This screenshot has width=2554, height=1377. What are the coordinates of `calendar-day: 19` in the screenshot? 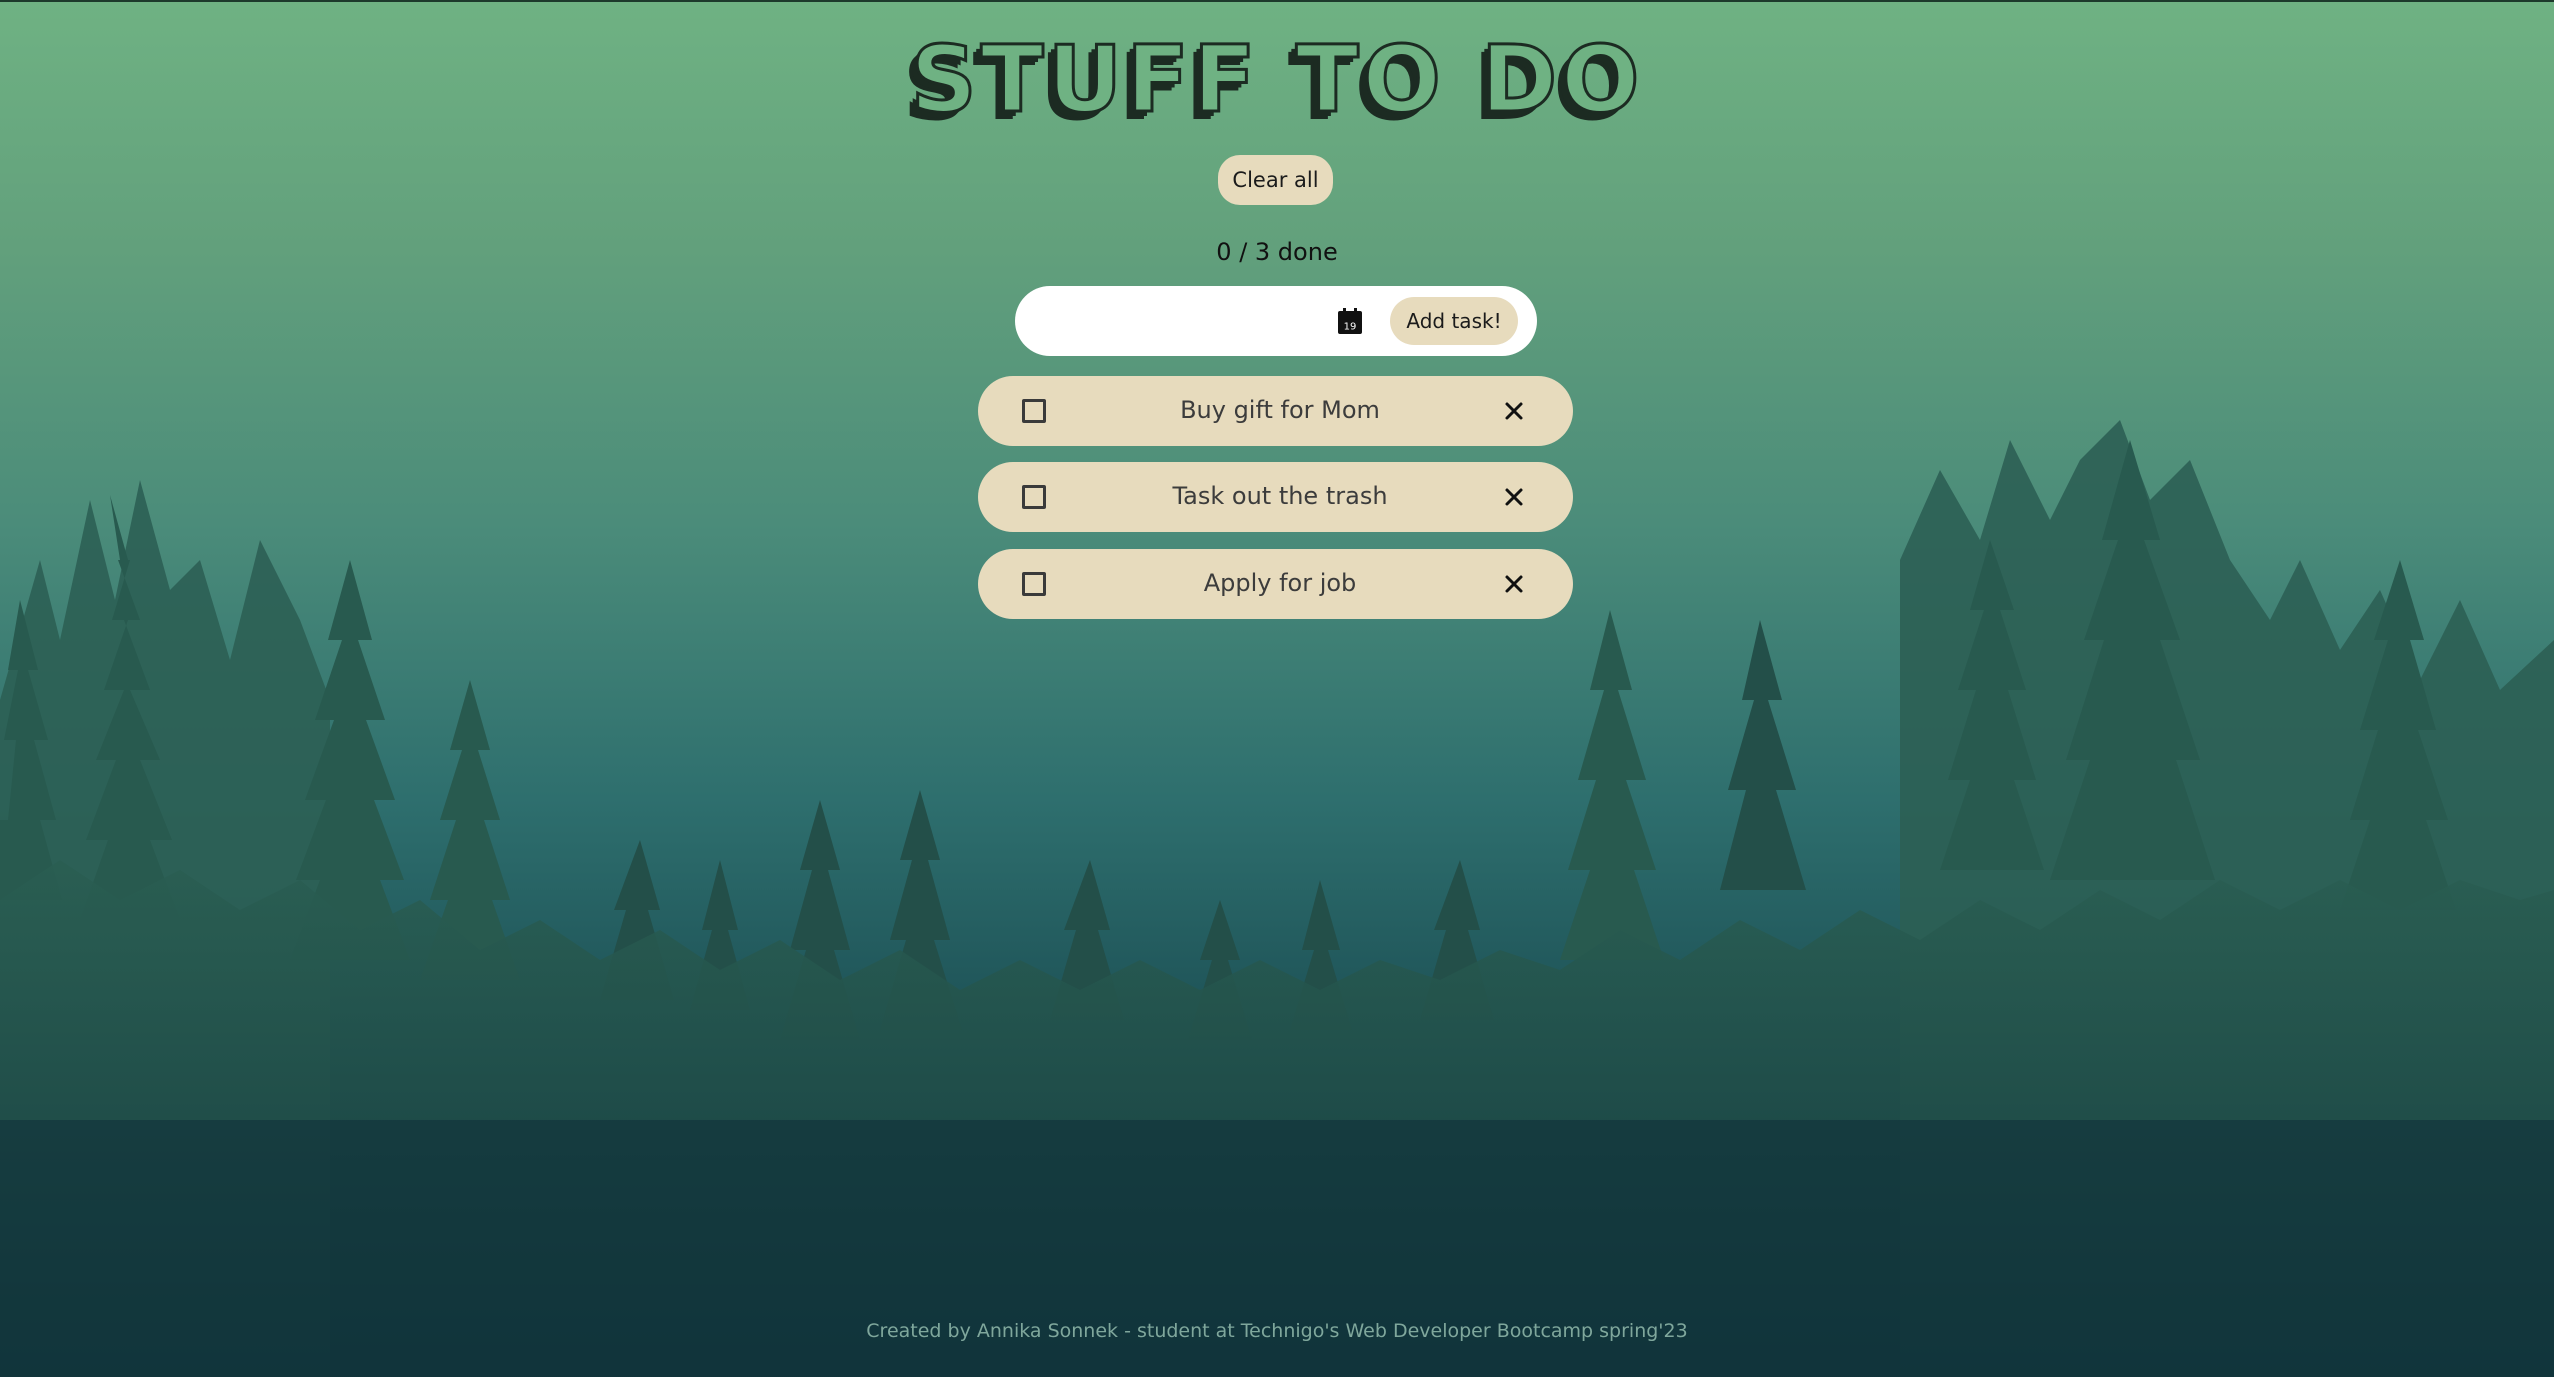 It's located at (1350, 327).